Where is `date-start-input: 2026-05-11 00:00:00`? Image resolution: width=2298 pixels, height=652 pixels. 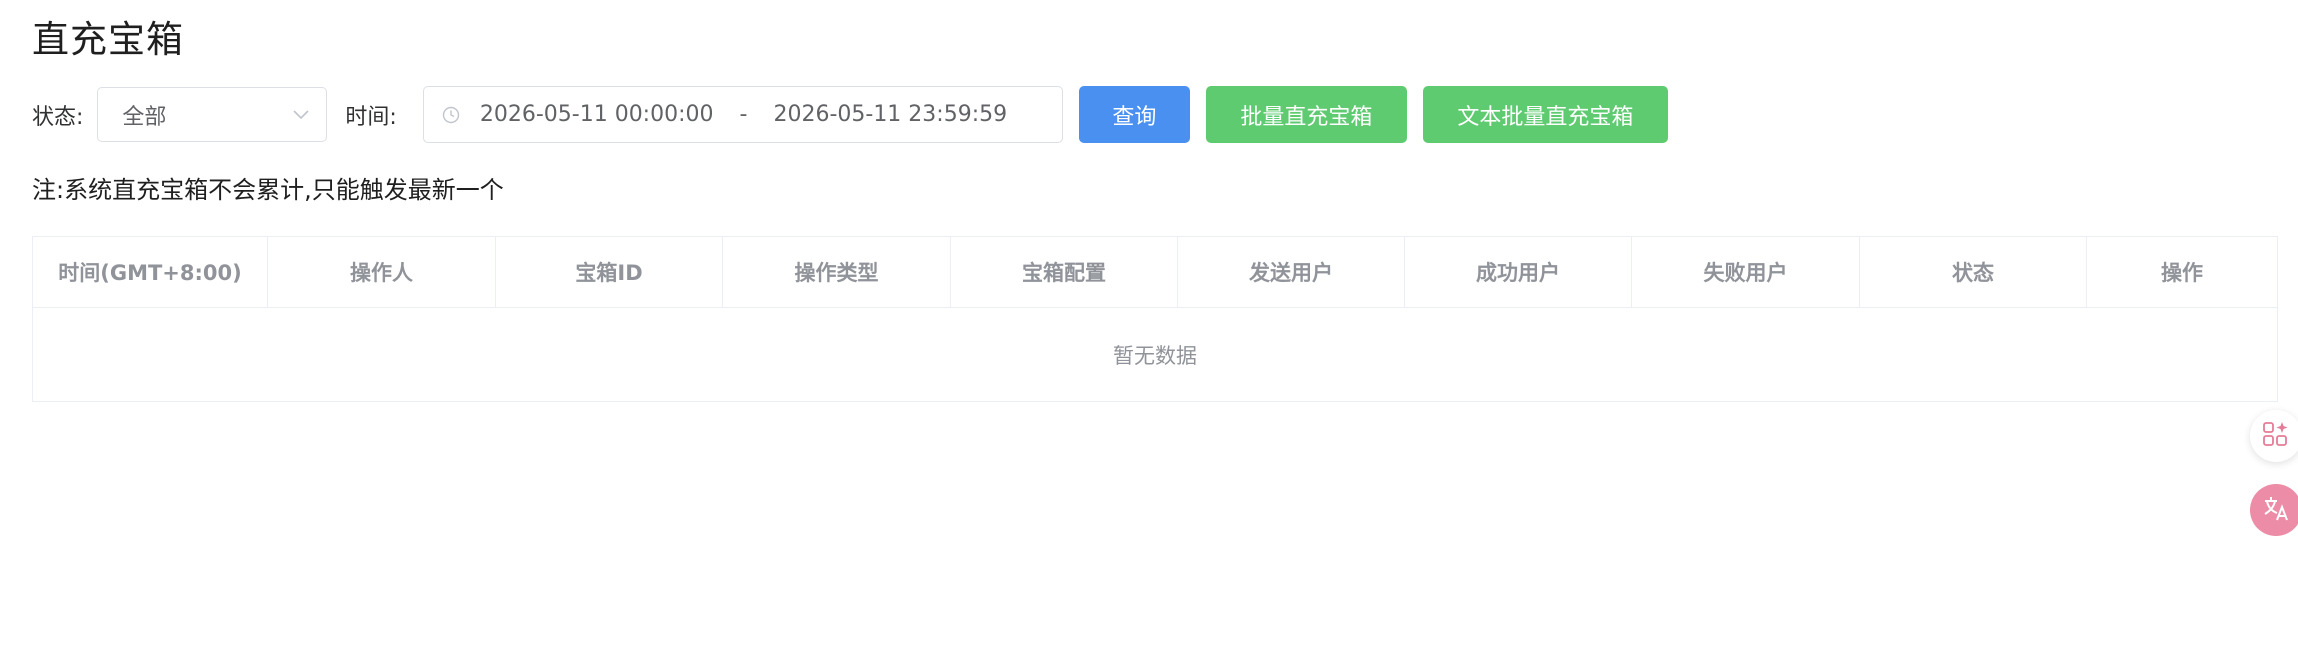 date-start-input: 2026-05-11 00:00:00 is located at coordinates (597, 114).